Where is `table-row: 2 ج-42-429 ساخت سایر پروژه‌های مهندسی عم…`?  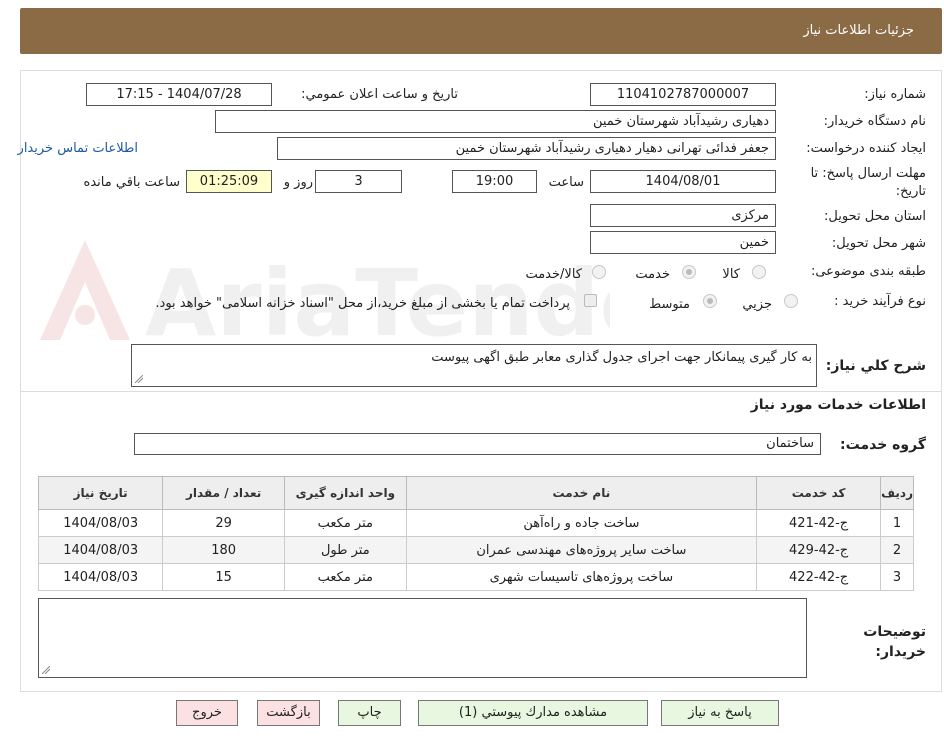
table-row: 2 ج-42-429 ساخت سایر پروژه‌های مهندسی عم… is located at coordinates (475, 550).